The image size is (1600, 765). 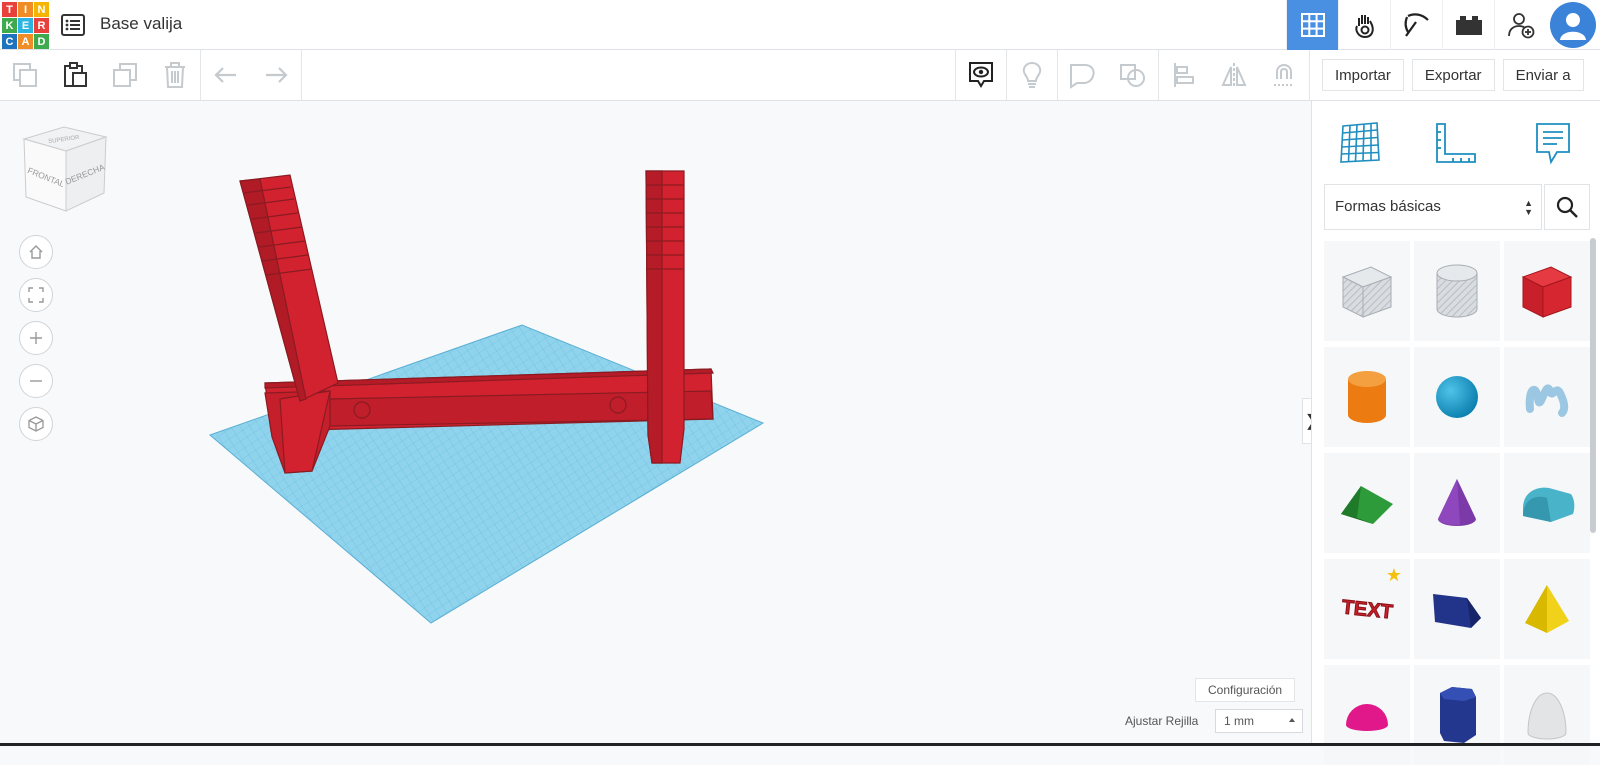 I want to click on shape-grid: TEXT ★, so click(x=1457, y=503).